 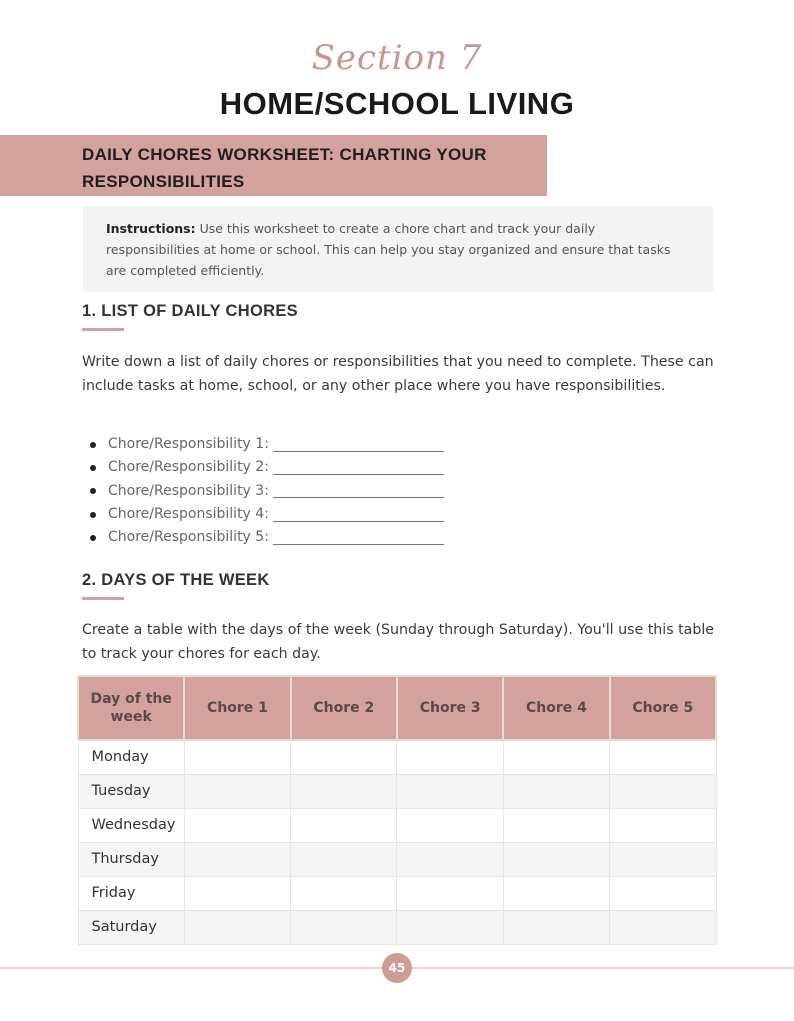 I want to click on table-row: Wednesday, so click(x=397, y=825).